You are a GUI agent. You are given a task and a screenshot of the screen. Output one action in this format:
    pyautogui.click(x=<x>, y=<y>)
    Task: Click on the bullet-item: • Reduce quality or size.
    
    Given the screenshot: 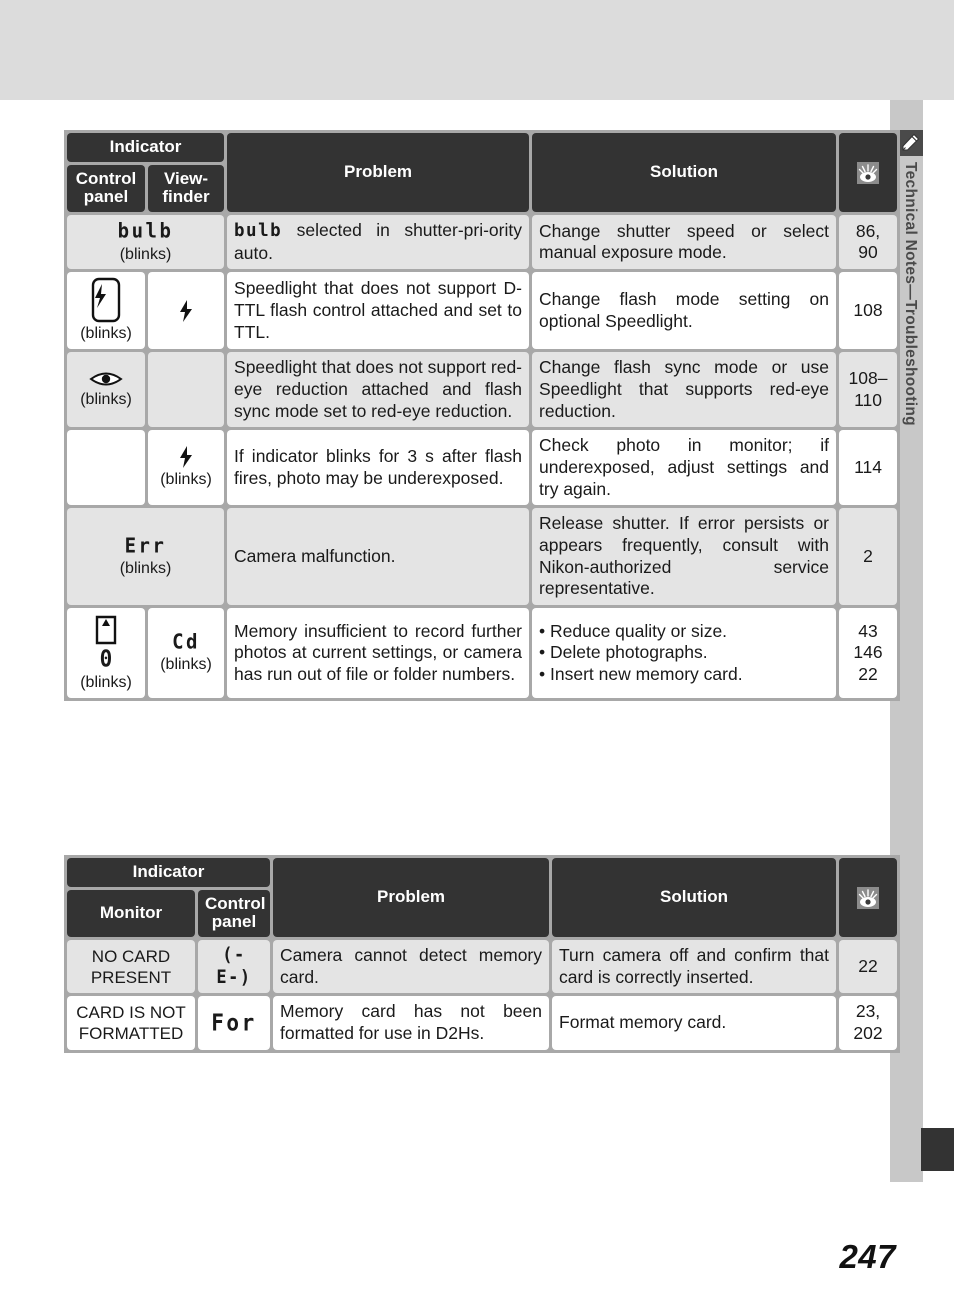 What is the action you would take?
    pyautogui.click(x=633, y=630)
    